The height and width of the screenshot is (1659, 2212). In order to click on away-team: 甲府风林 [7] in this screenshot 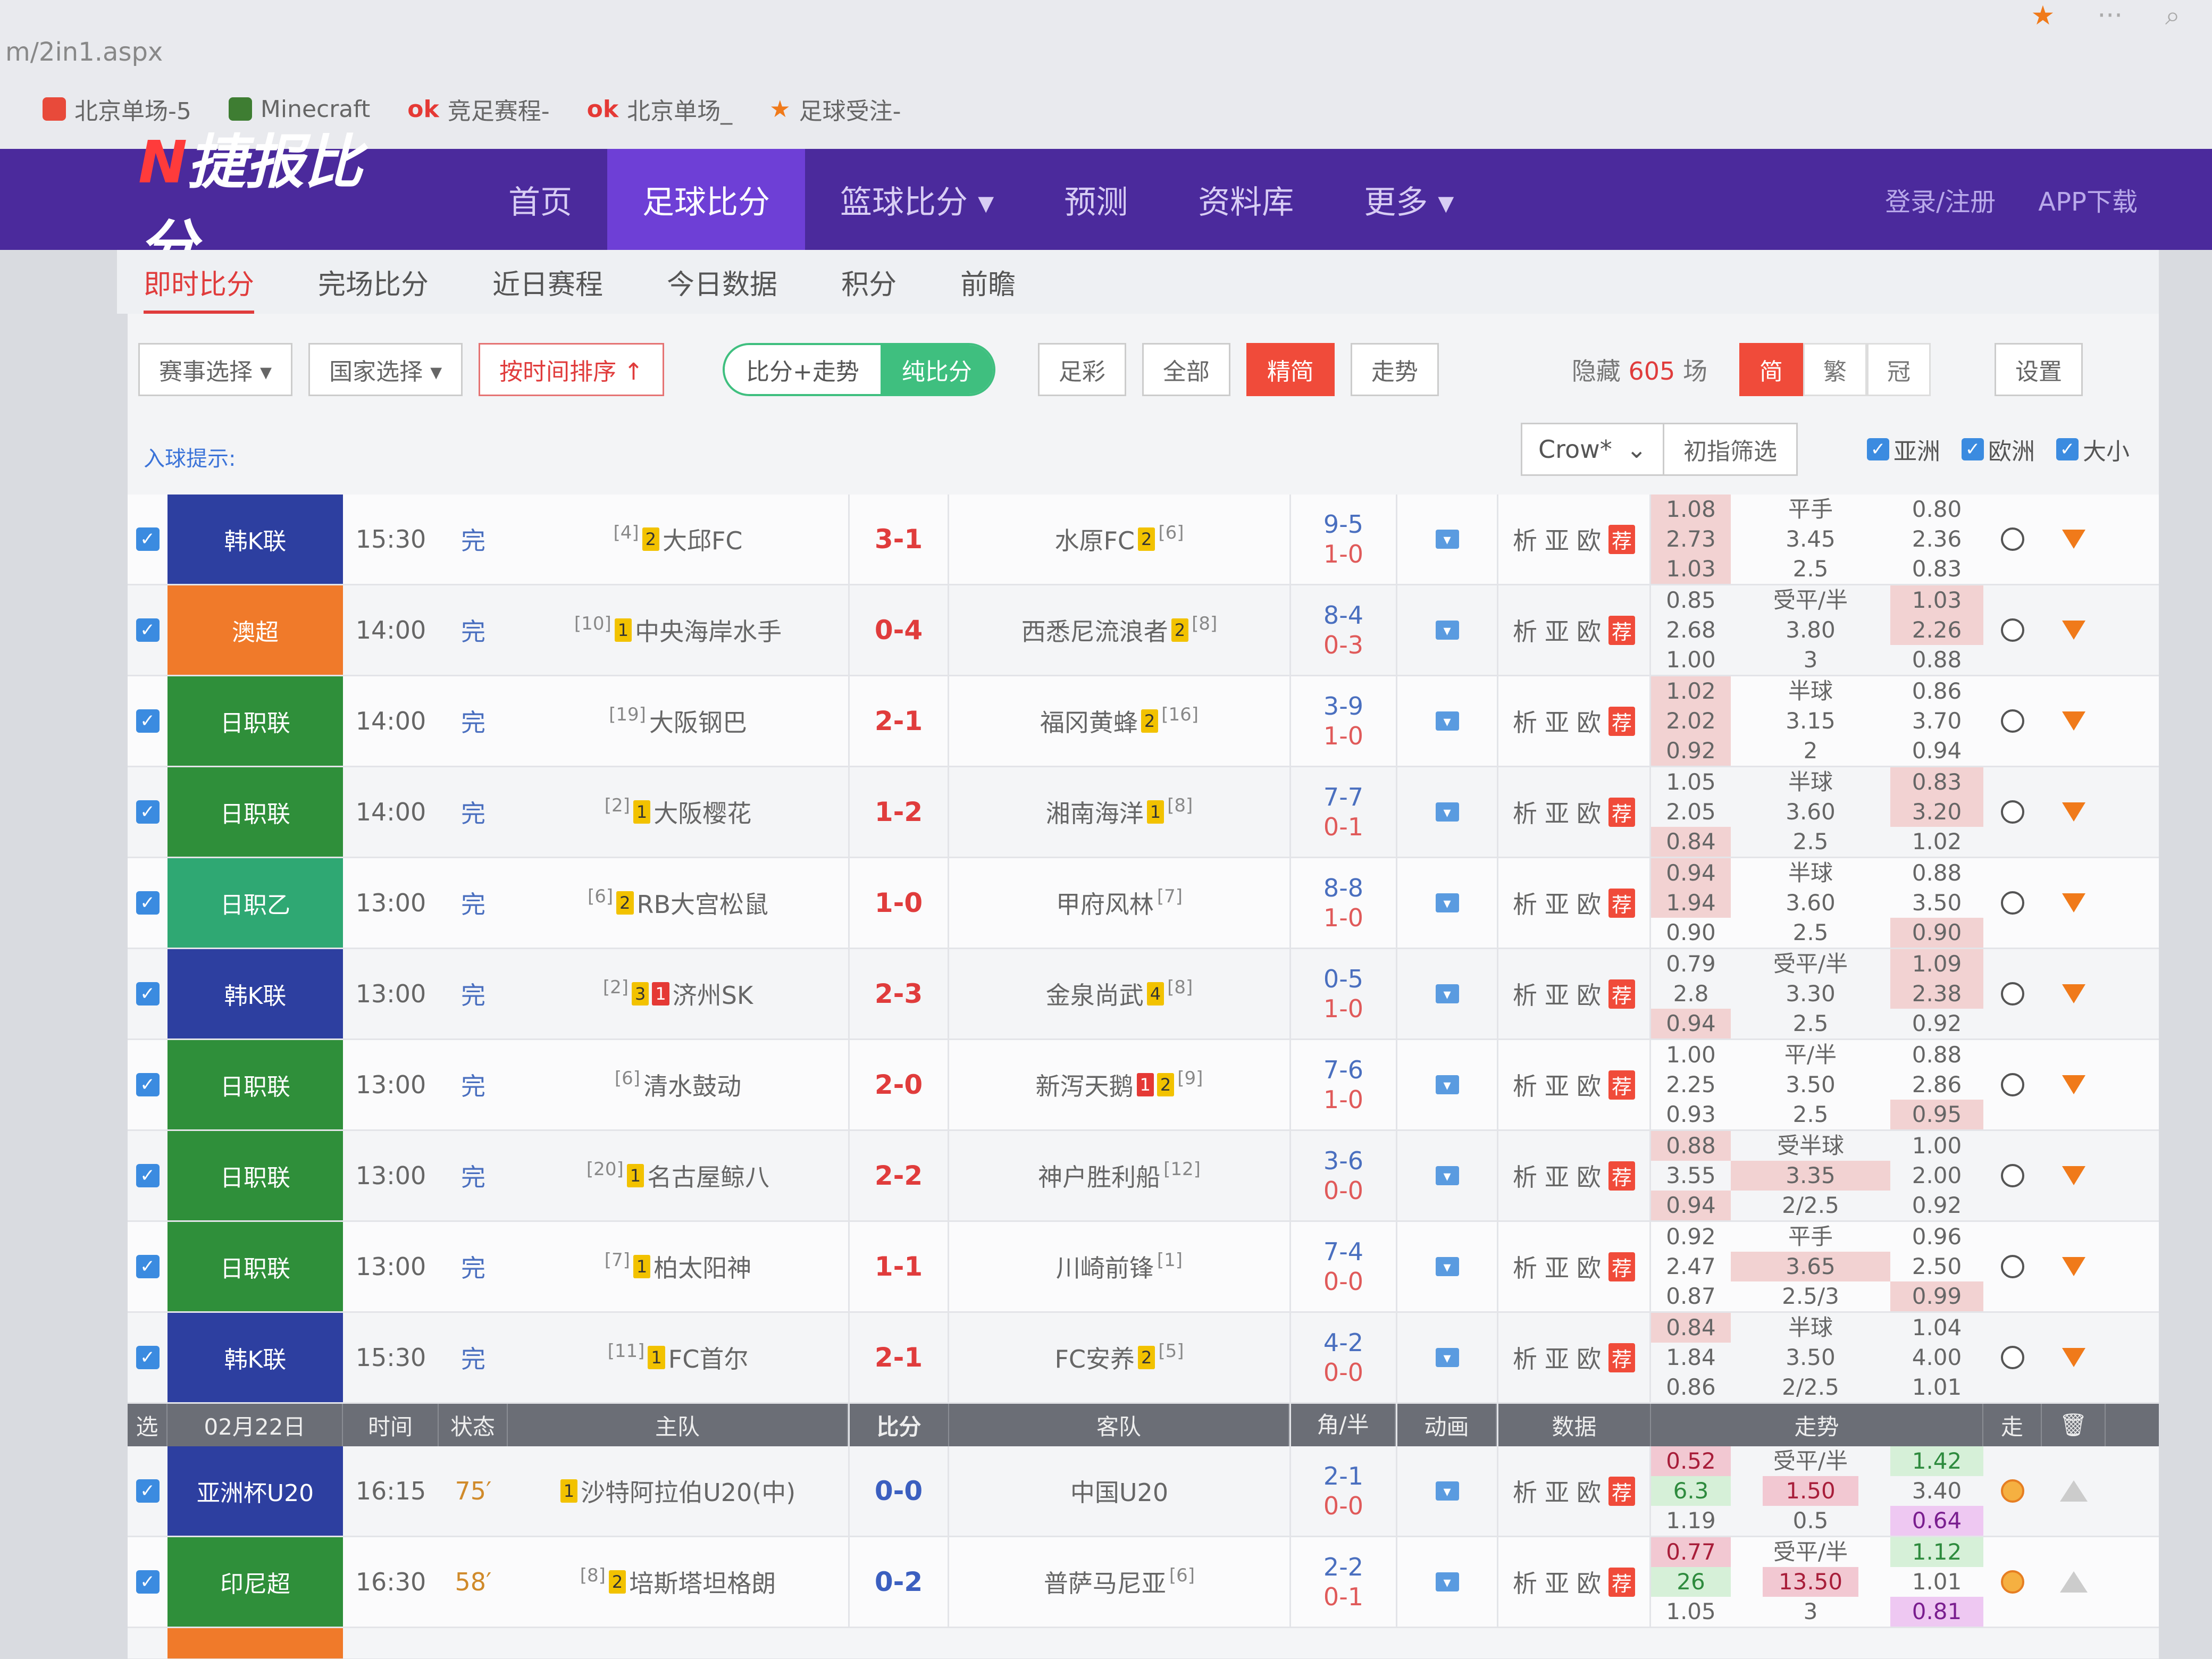, I will do `click(1119, 903)`.